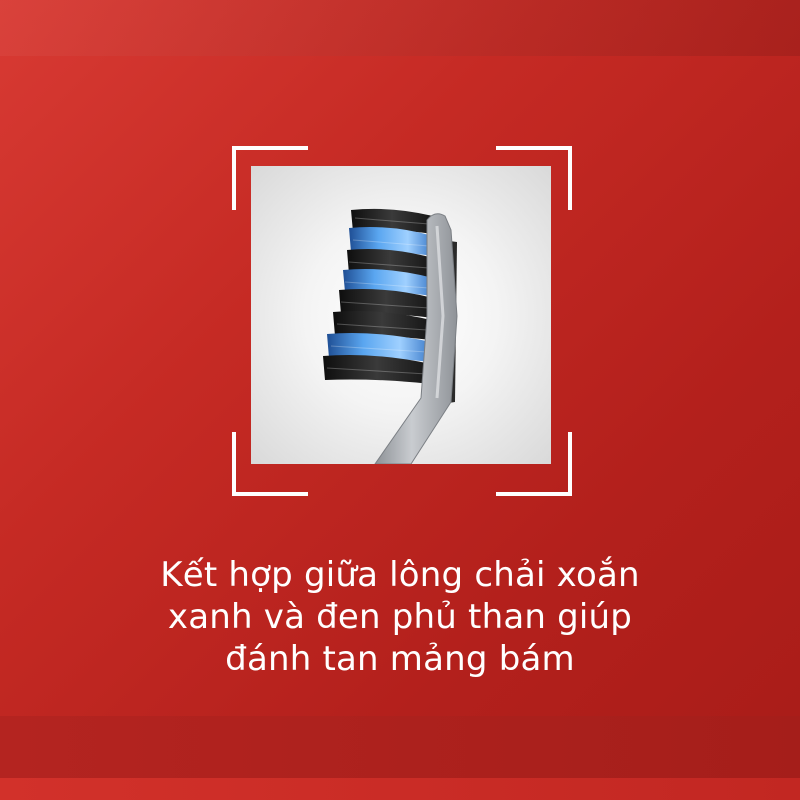 Image resolution: width=800 pixels, height=800 pixels. I want to click on caption-line-2: xanh và đen phủ than giúp, so click(400, 617).